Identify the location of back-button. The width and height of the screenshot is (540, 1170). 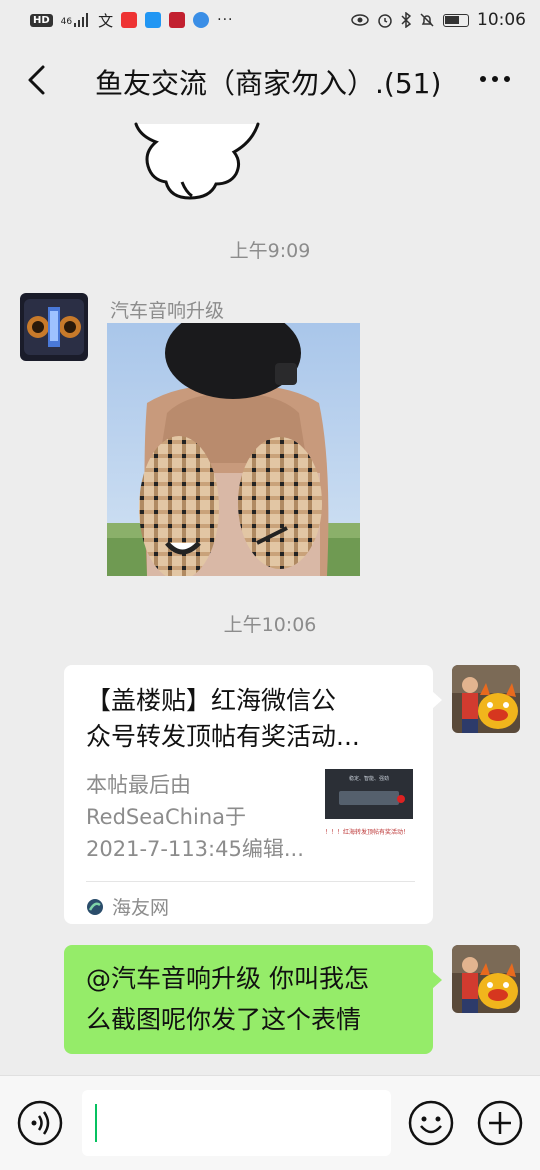
(36, 80).